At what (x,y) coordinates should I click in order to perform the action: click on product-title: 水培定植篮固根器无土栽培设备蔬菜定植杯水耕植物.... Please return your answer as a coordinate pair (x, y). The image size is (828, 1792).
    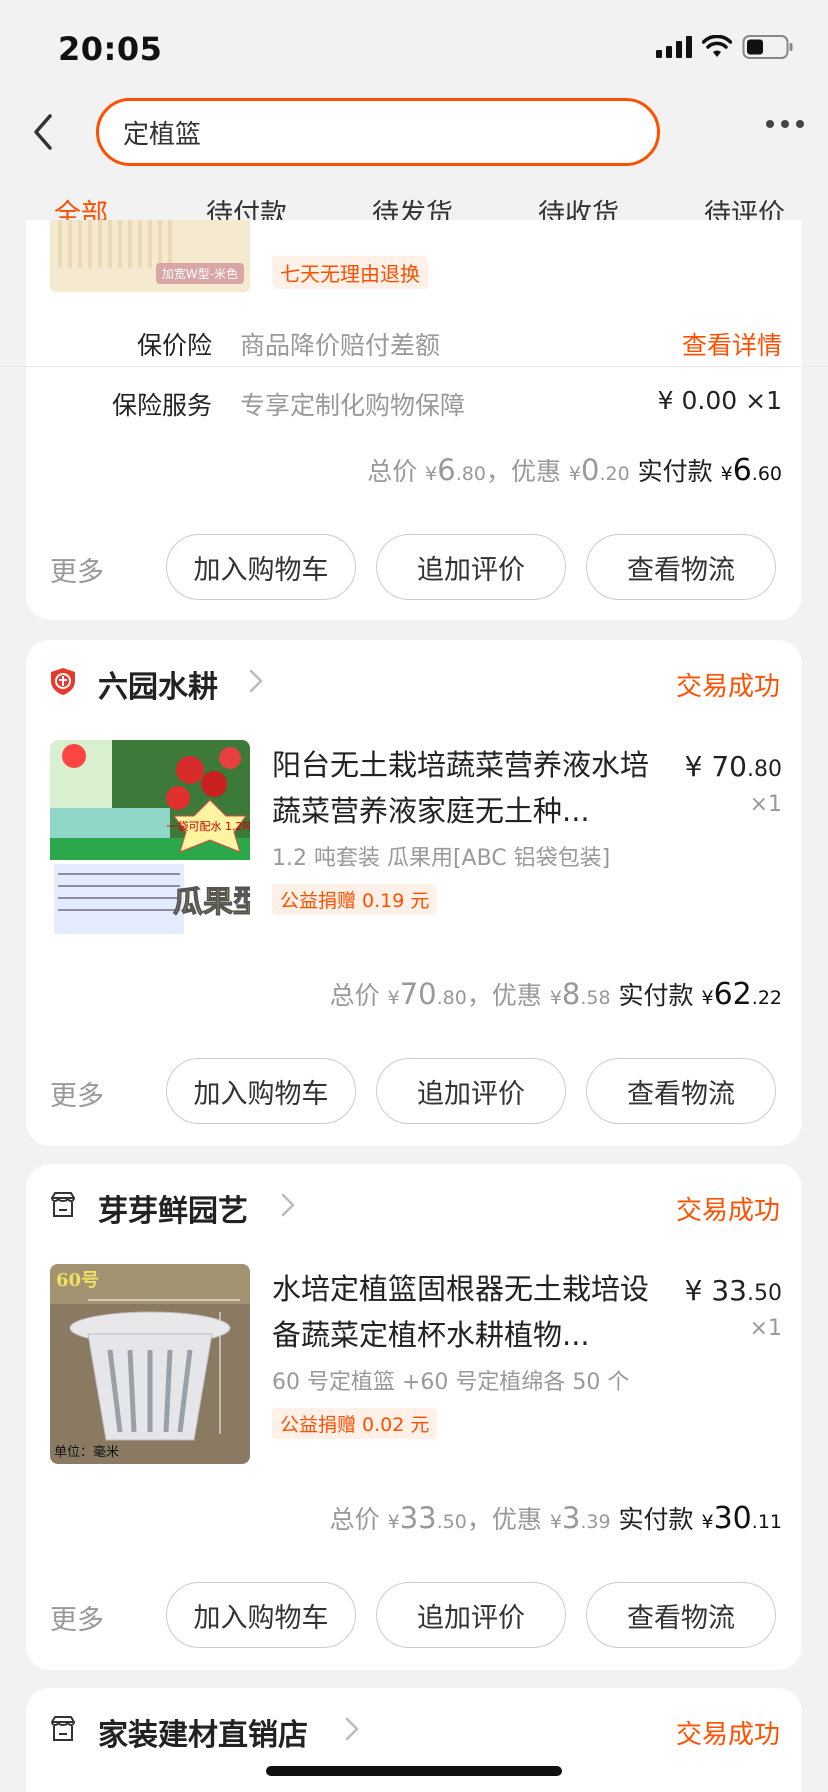
    Looking at the image, I should click on (462, 1312).